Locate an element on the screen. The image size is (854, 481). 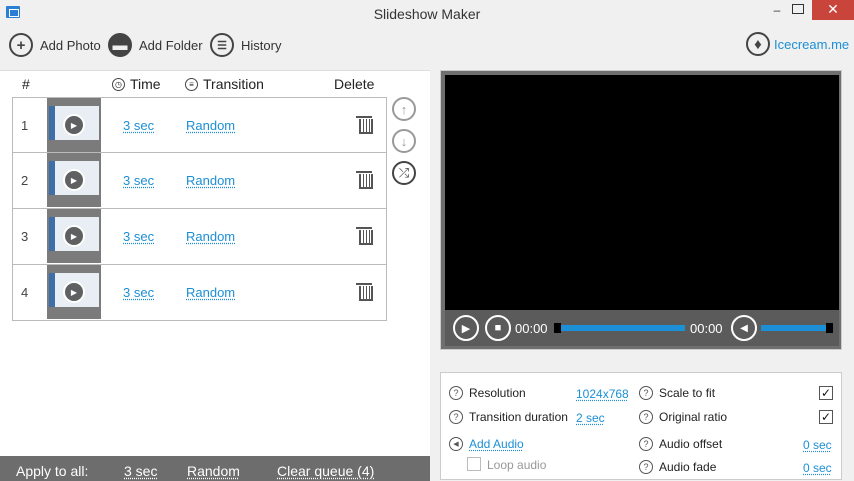
row-number: 4 is located at coordinates (25, 292).